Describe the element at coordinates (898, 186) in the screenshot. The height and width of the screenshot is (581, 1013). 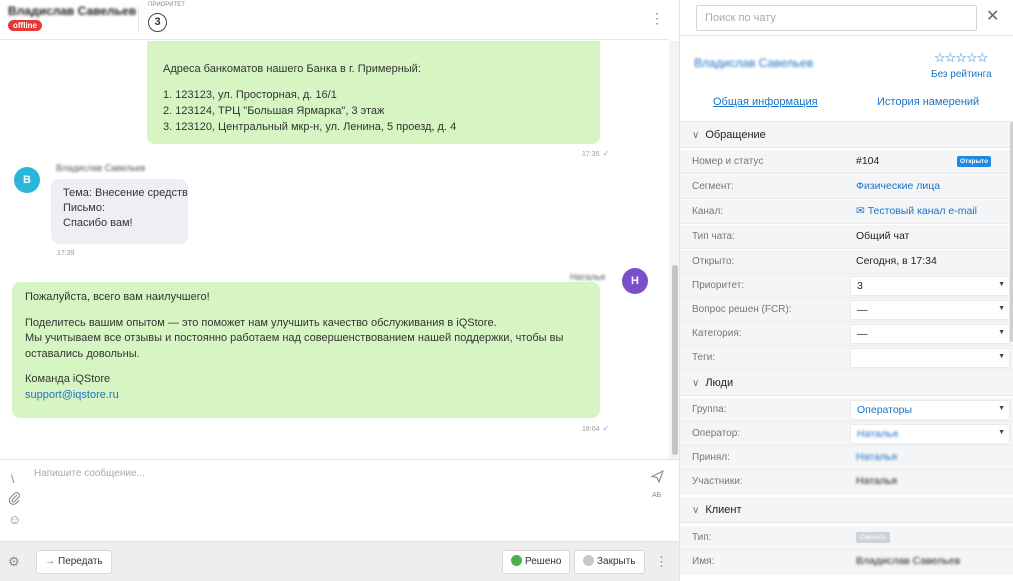
I see `segment-link: Физические лица` at that location.